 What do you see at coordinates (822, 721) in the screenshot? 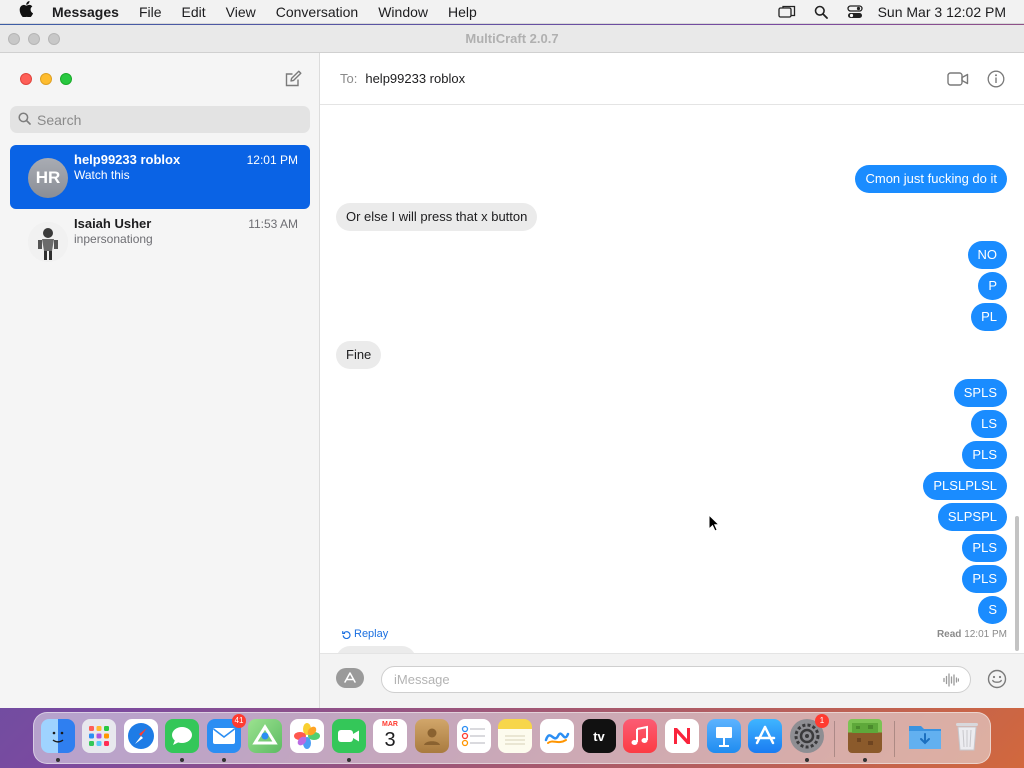
I see `system-settings-badge: 1` at bounding box center [822, 721].